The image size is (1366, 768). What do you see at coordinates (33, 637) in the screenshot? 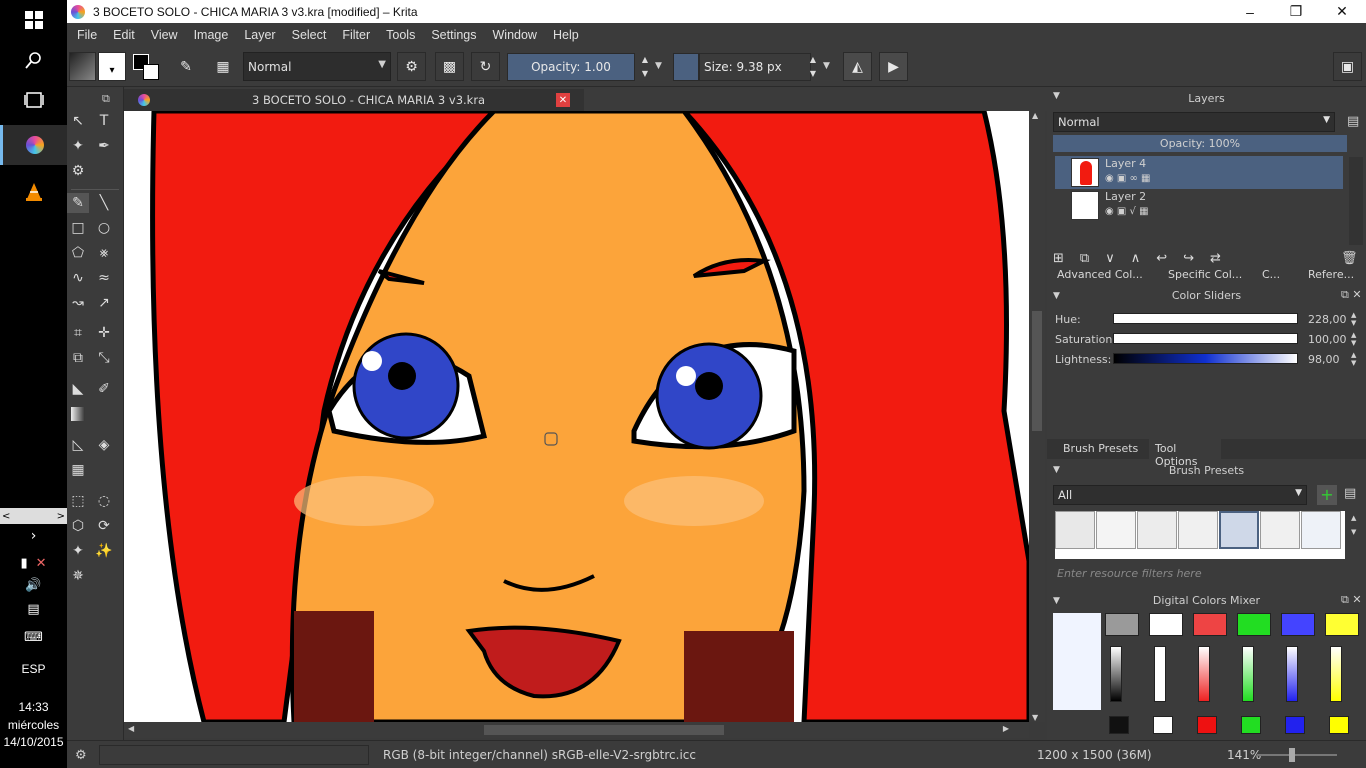
I see `keyboard-icon: ⌨` at bounding box center [33, 637].